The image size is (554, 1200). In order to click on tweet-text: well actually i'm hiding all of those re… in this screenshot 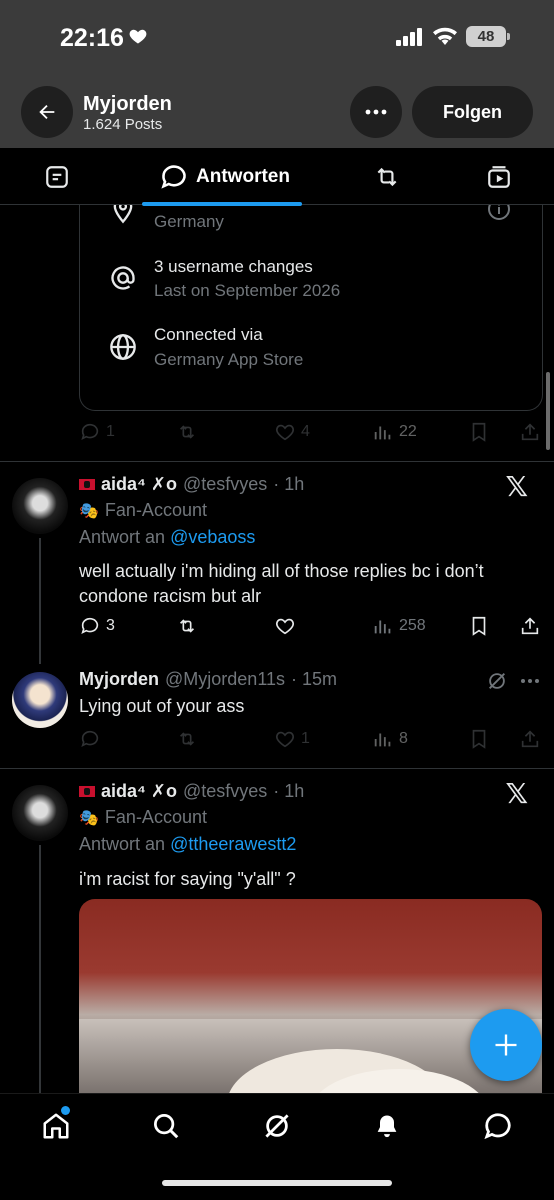, I will do `click(281, 583)`.